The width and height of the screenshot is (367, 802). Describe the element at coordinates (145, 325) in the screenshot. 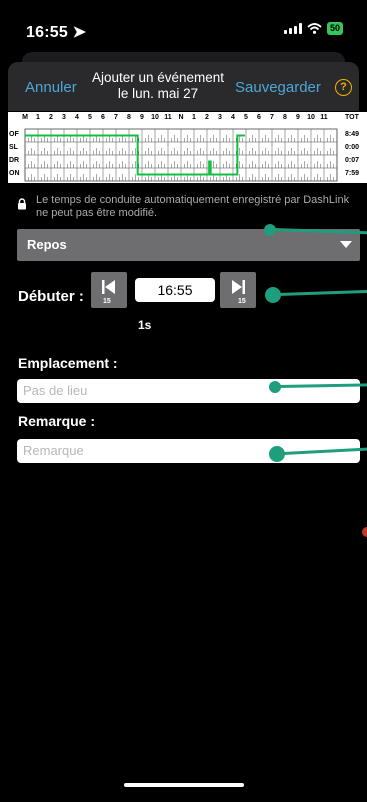

I see `step-interval: 1s` at that location.